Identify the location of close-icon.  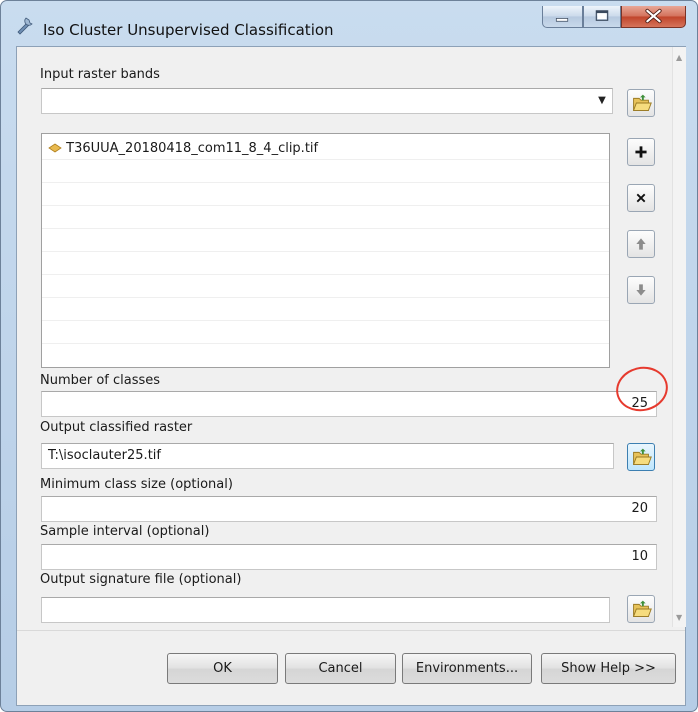
(653, 16).